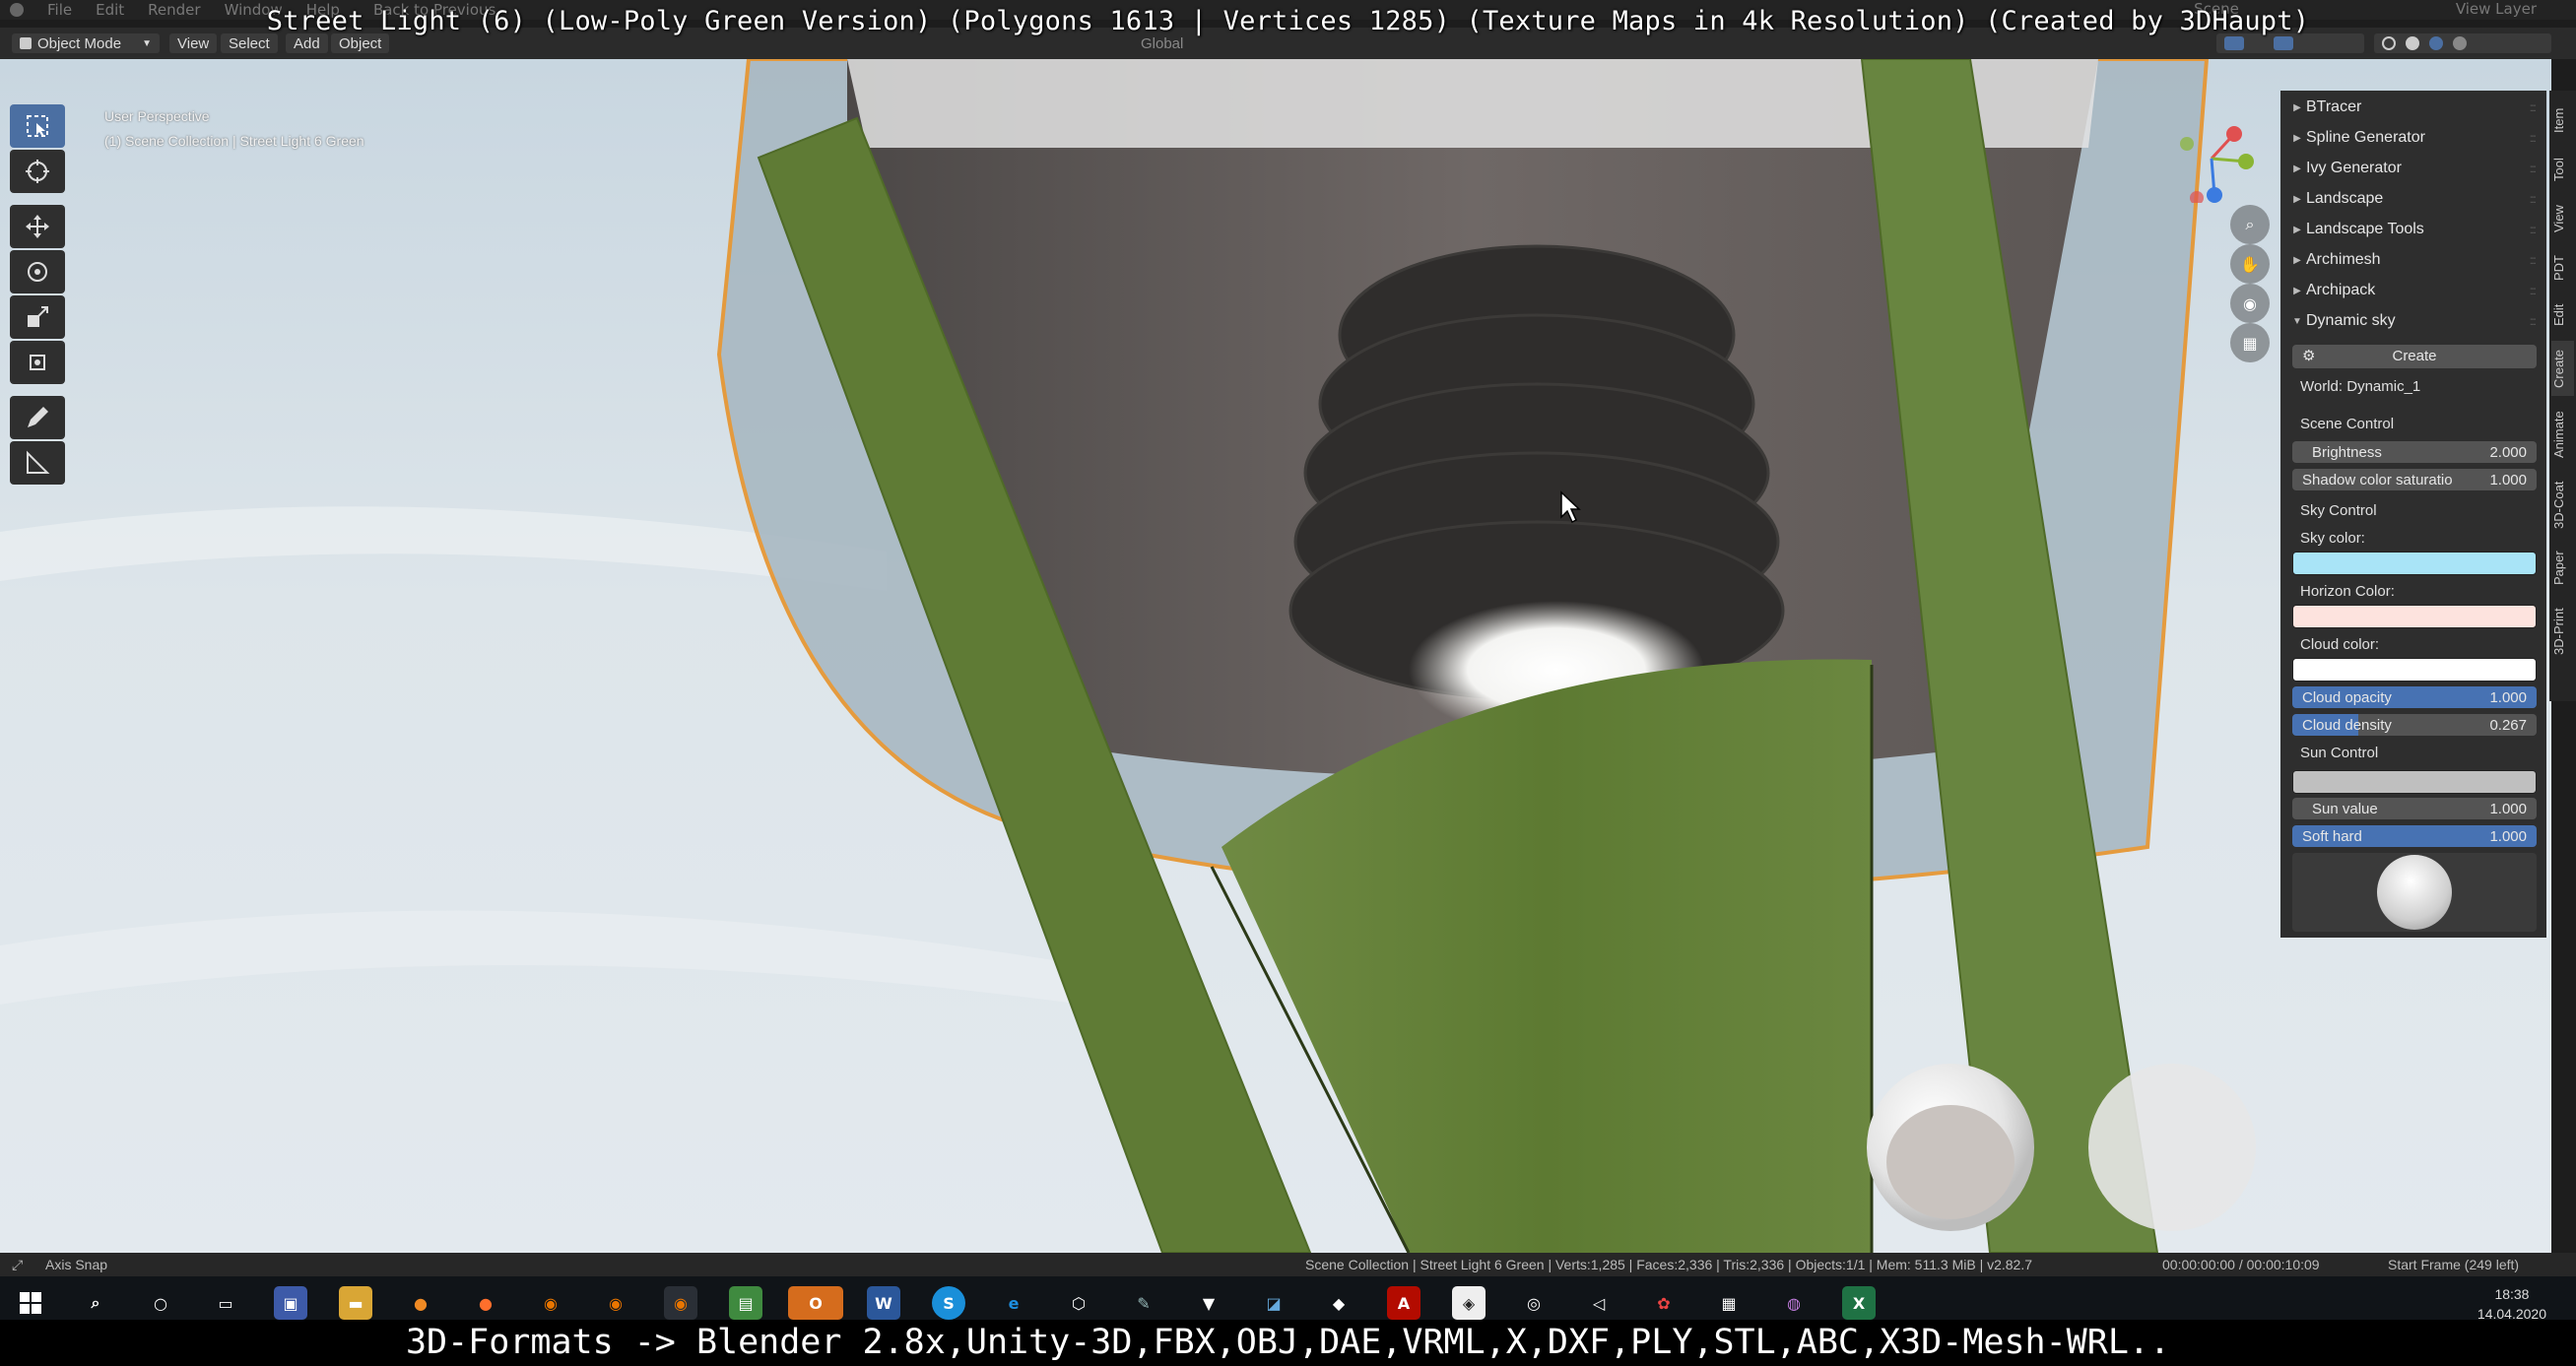 This screenshot has height=1366, width=2576. I want to click on skype-icon: S, so click(949, 1303).